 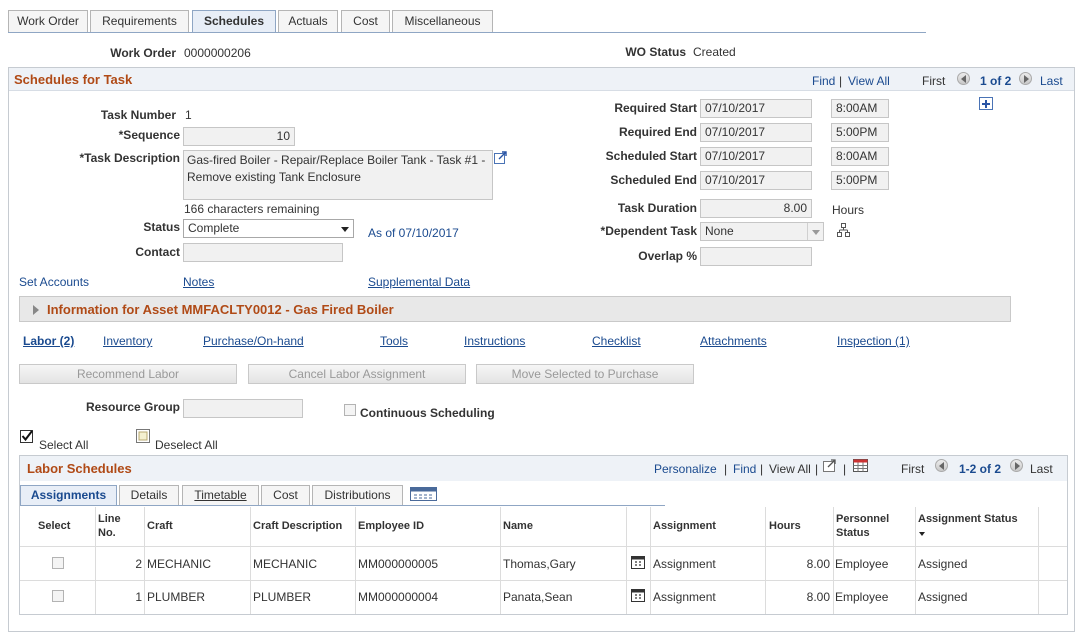 I want to click on download-grid-icon, so click(x=861, y=466).